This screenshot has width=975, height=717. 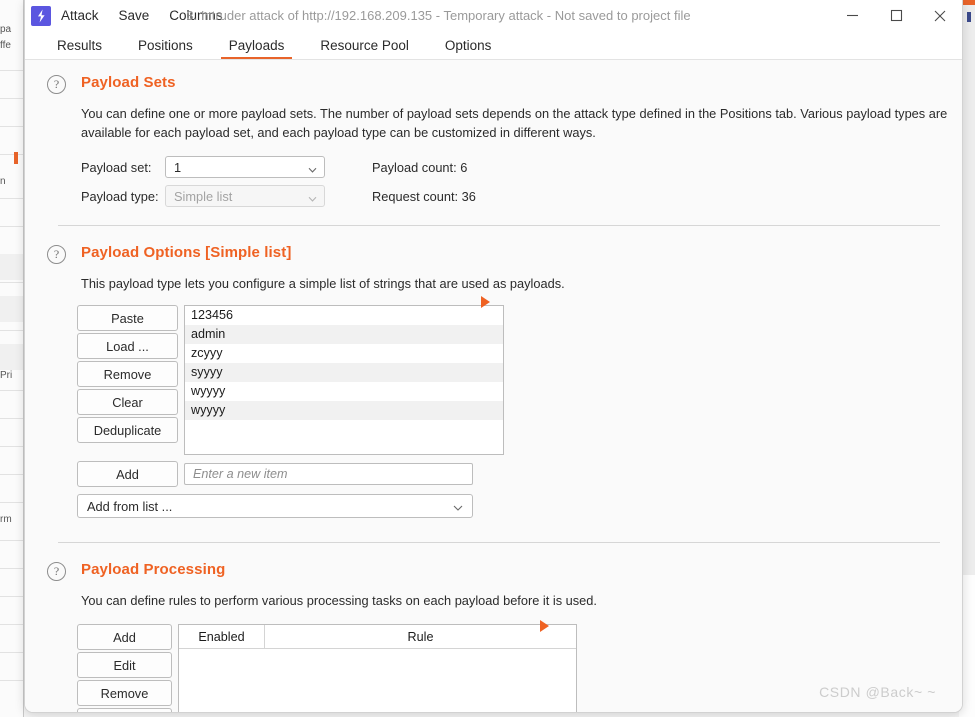 What do you see at coordinates (3, 181) in the screenshot?
I see `background-text-fragment: n` at bounding box center [3, 181].